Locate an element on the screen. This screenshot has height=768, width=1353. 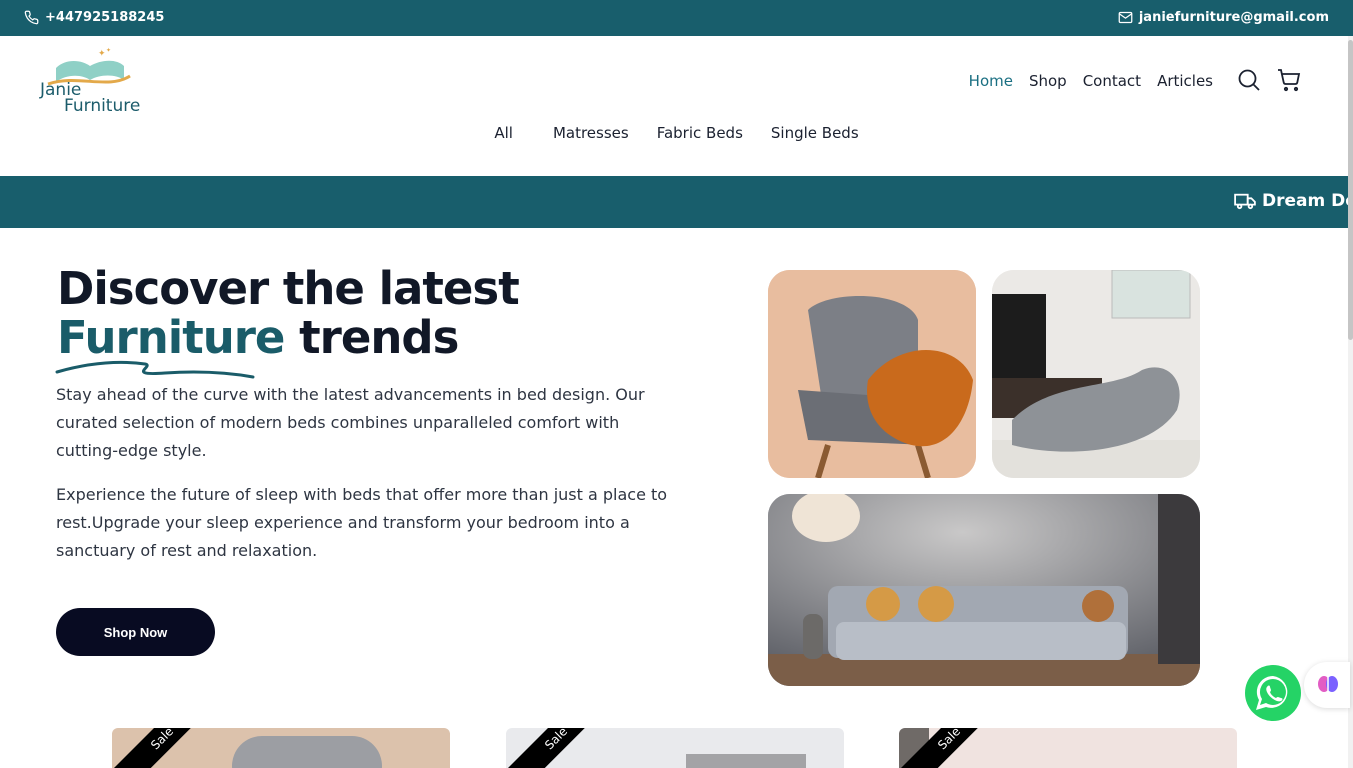
hero-title: Discover the latest Furniture trends is located at coordinates (288, 313).